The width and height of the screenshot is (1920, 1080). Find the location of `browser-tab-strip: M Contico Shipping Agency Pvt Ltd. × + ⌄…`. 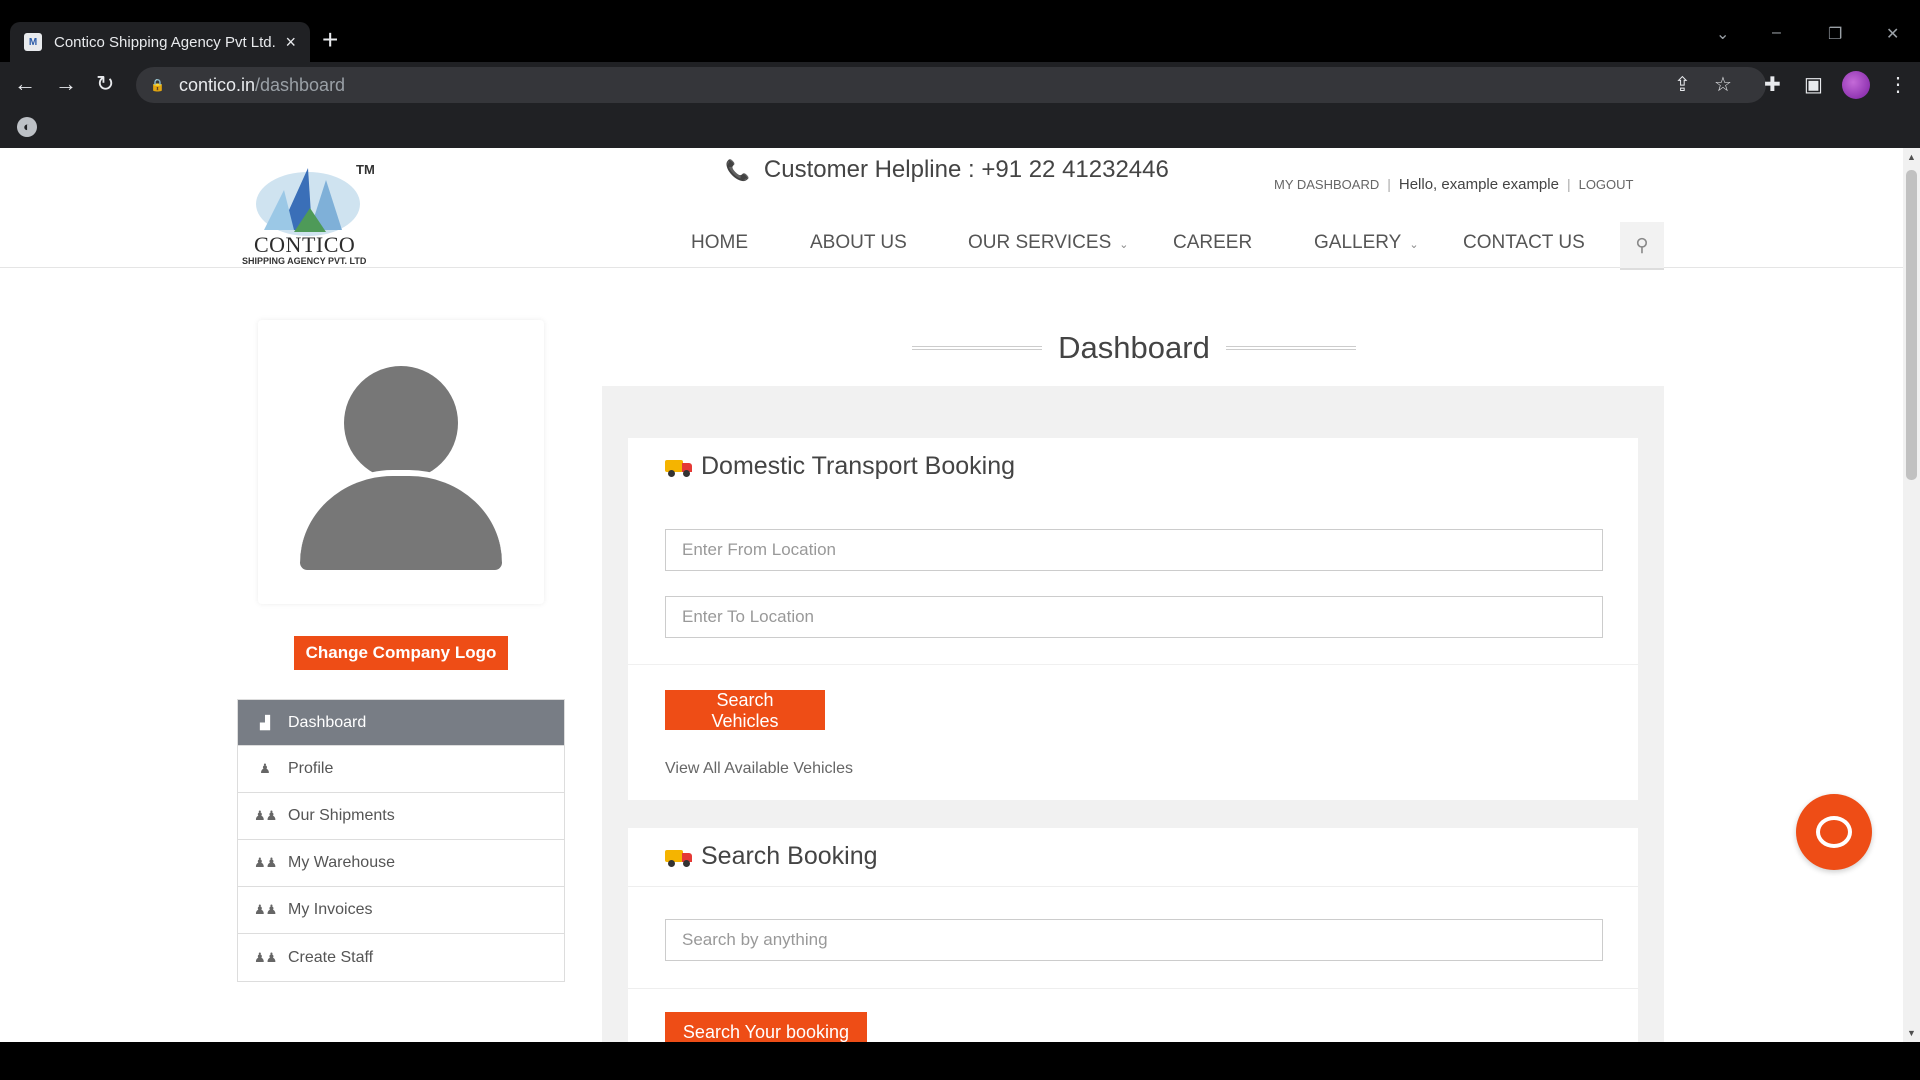

browser-tab-strip: M Contico Shipping Agency Pvt Ltd. × + ⌄… is located at coordinates (960, 31).